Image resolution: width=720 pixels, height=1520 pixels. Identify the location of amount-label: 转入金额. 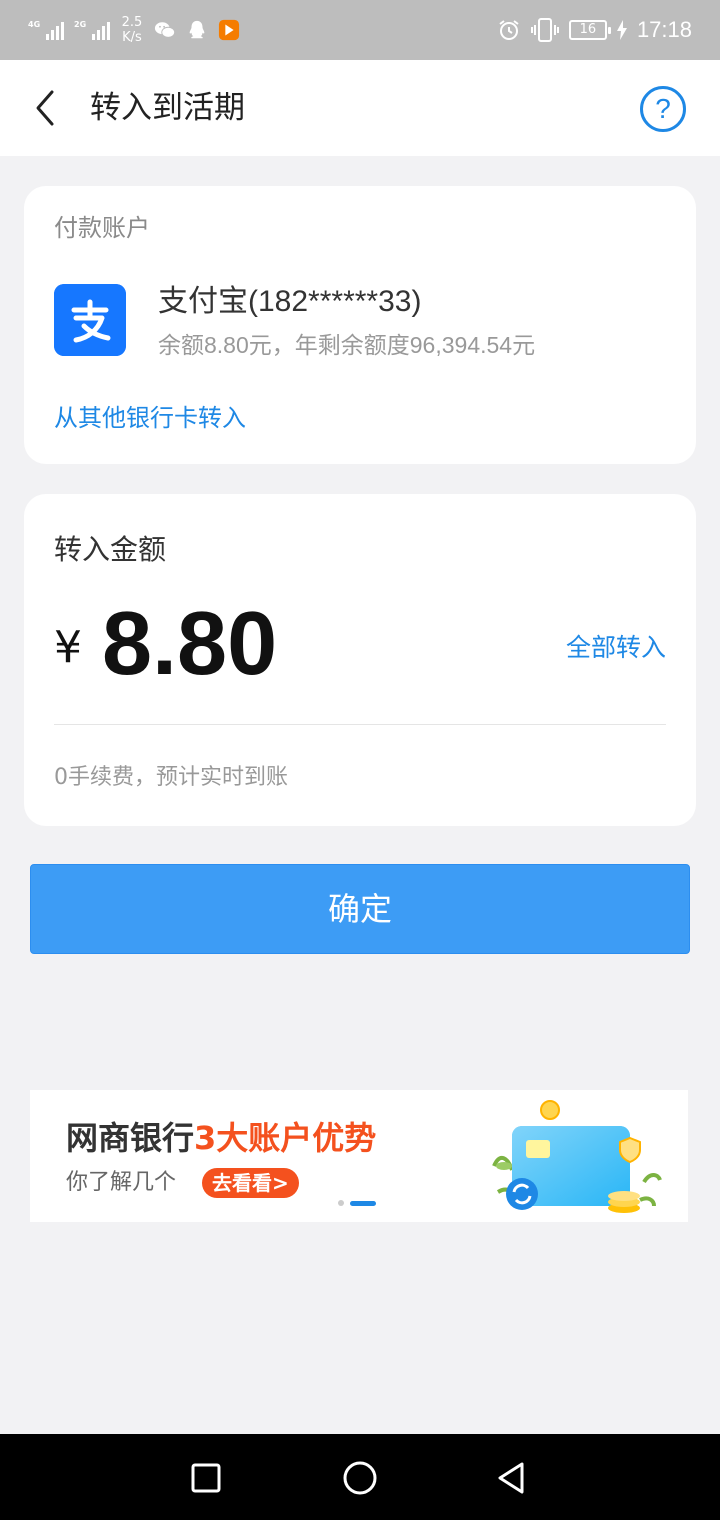
(110, 549).